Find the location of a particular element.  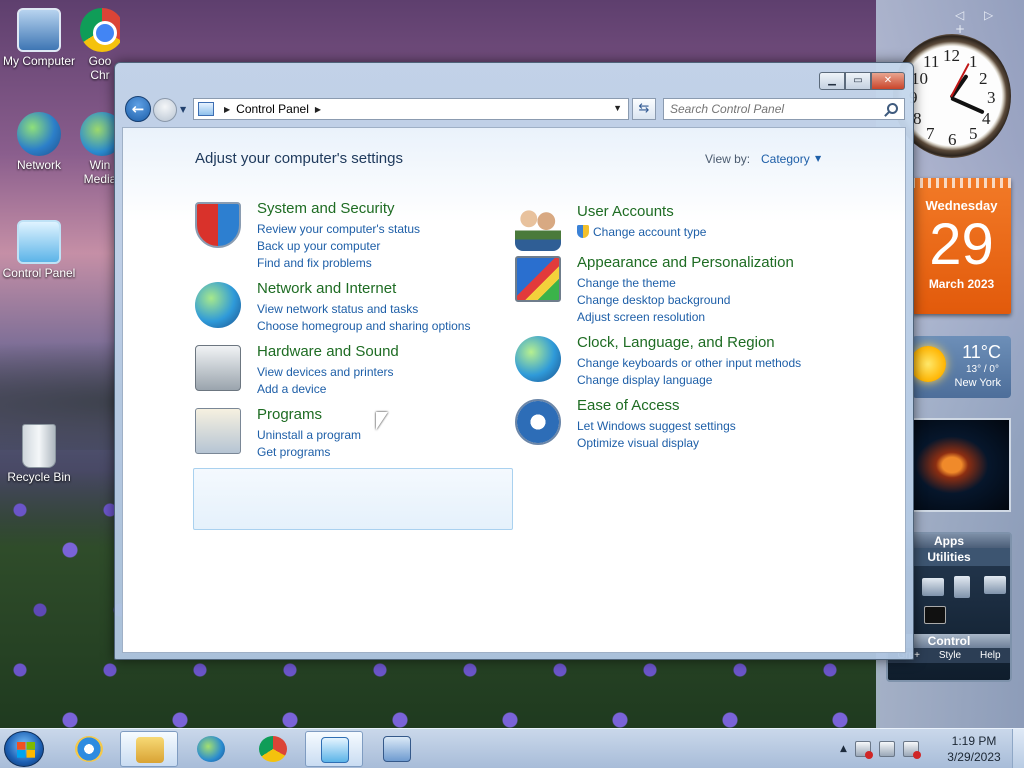

apps-footer-style: Style is located at coordinates (950, 655).